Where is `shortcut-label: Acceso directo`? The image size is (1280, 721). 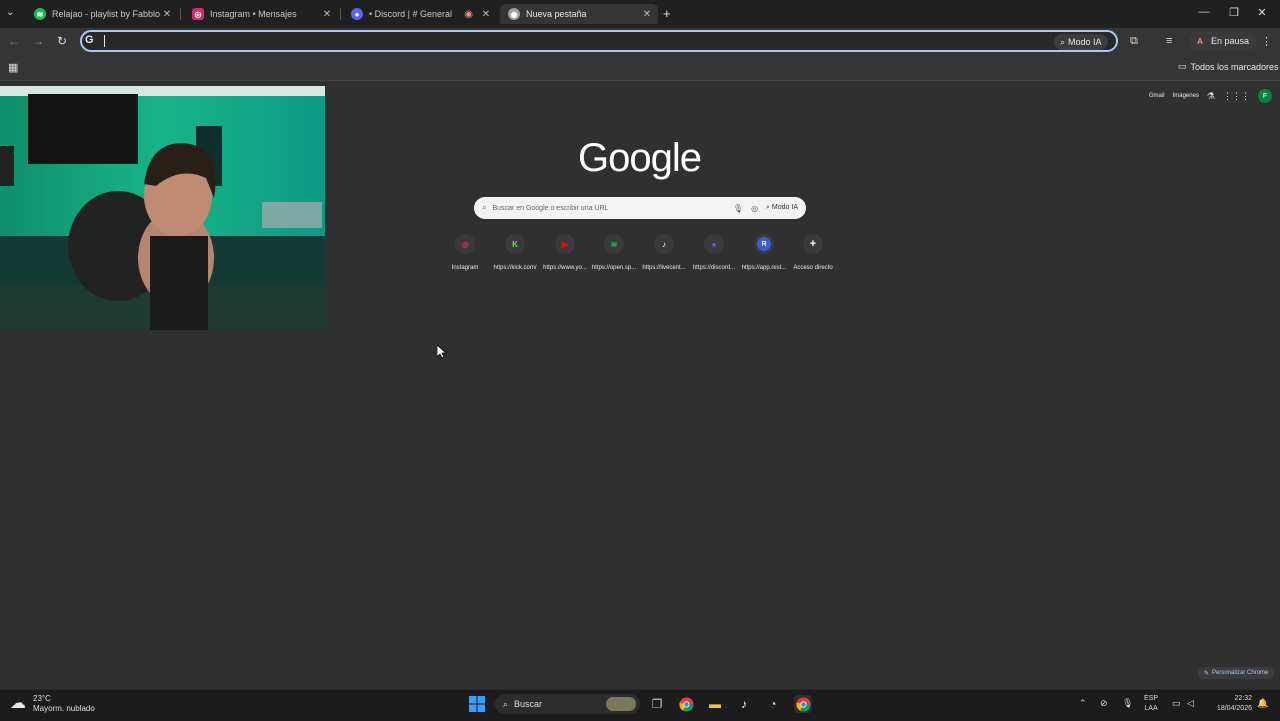
shortcut-label: Acceso directo is located at coordinates (813, 268).